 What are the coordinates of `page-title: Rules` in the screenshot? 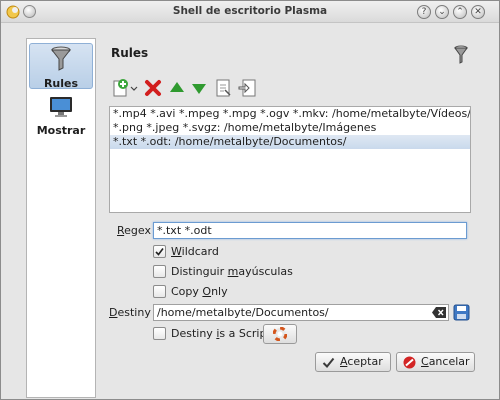 It's located at (130, 53).